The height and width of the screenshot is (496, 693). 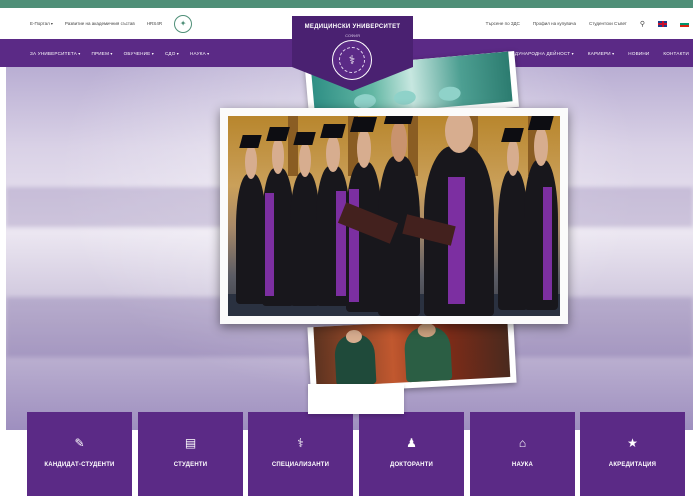 I want to click on english-flag-icon, so click(x=662, y=23).